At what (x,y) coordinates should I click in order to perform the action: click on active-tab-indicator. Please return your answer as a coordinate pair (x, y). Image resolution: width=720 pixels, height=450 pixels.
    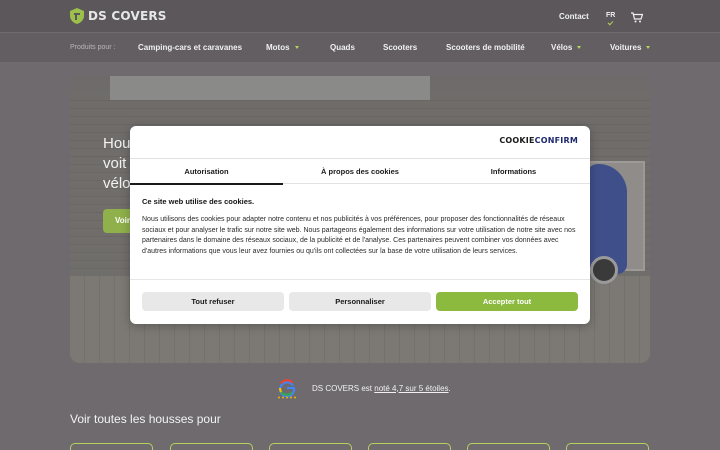
    Looking at the image, I should click on (206, 184).